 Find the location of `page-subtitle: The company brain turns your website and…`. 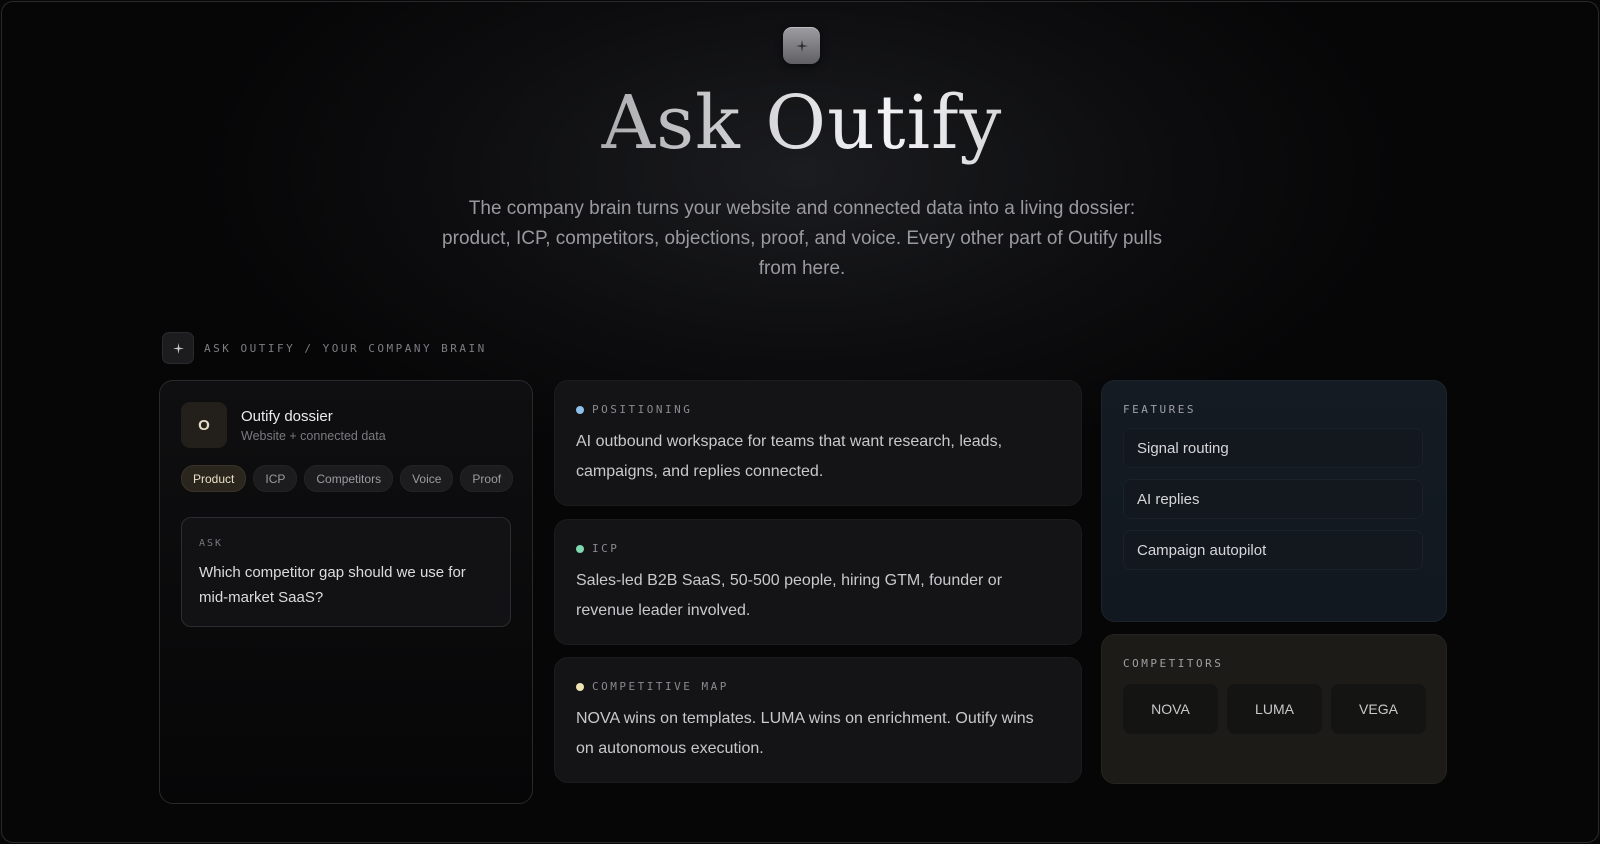

page-subtitle: The company brain turns your website and… is located at coordinates (802, 238).